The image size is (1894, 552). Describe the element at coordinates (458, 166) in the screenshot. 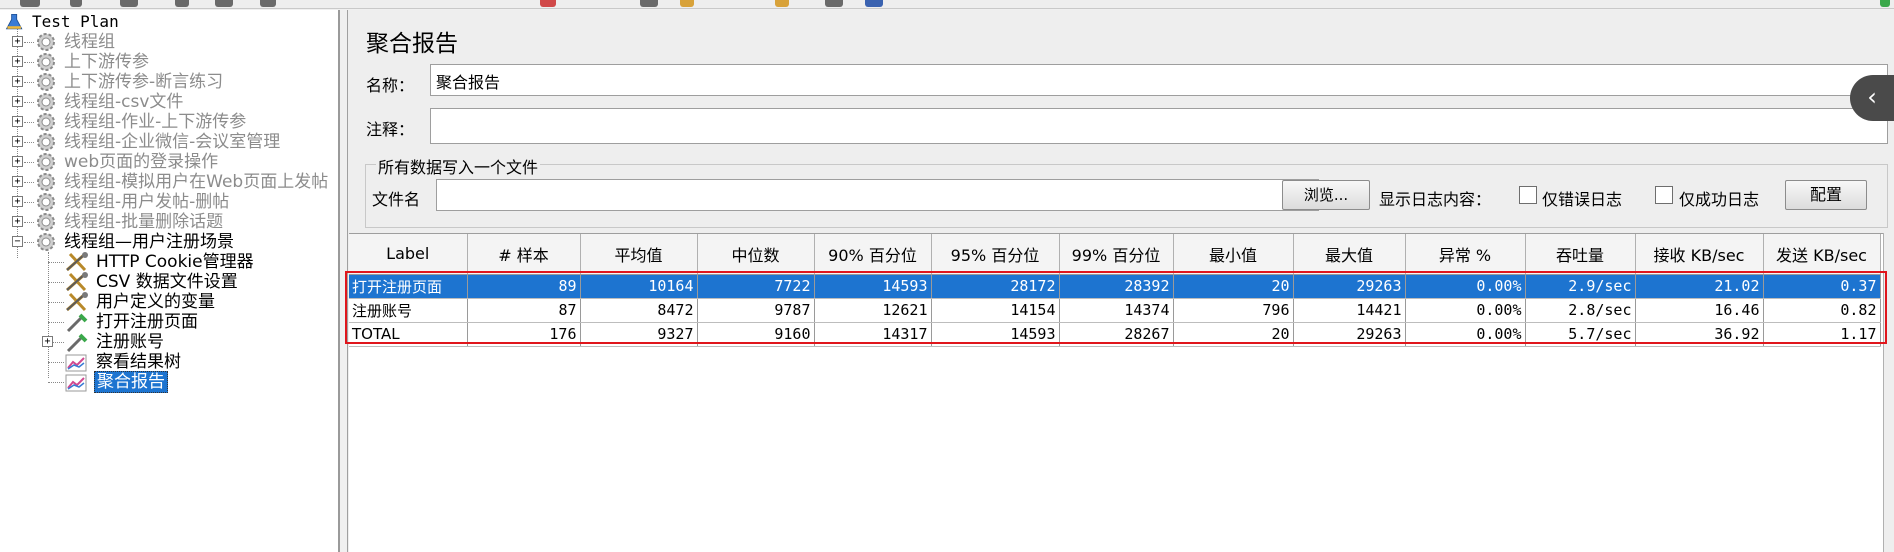

I see `file-group-title: 所有数据写入一个文件` at that location.